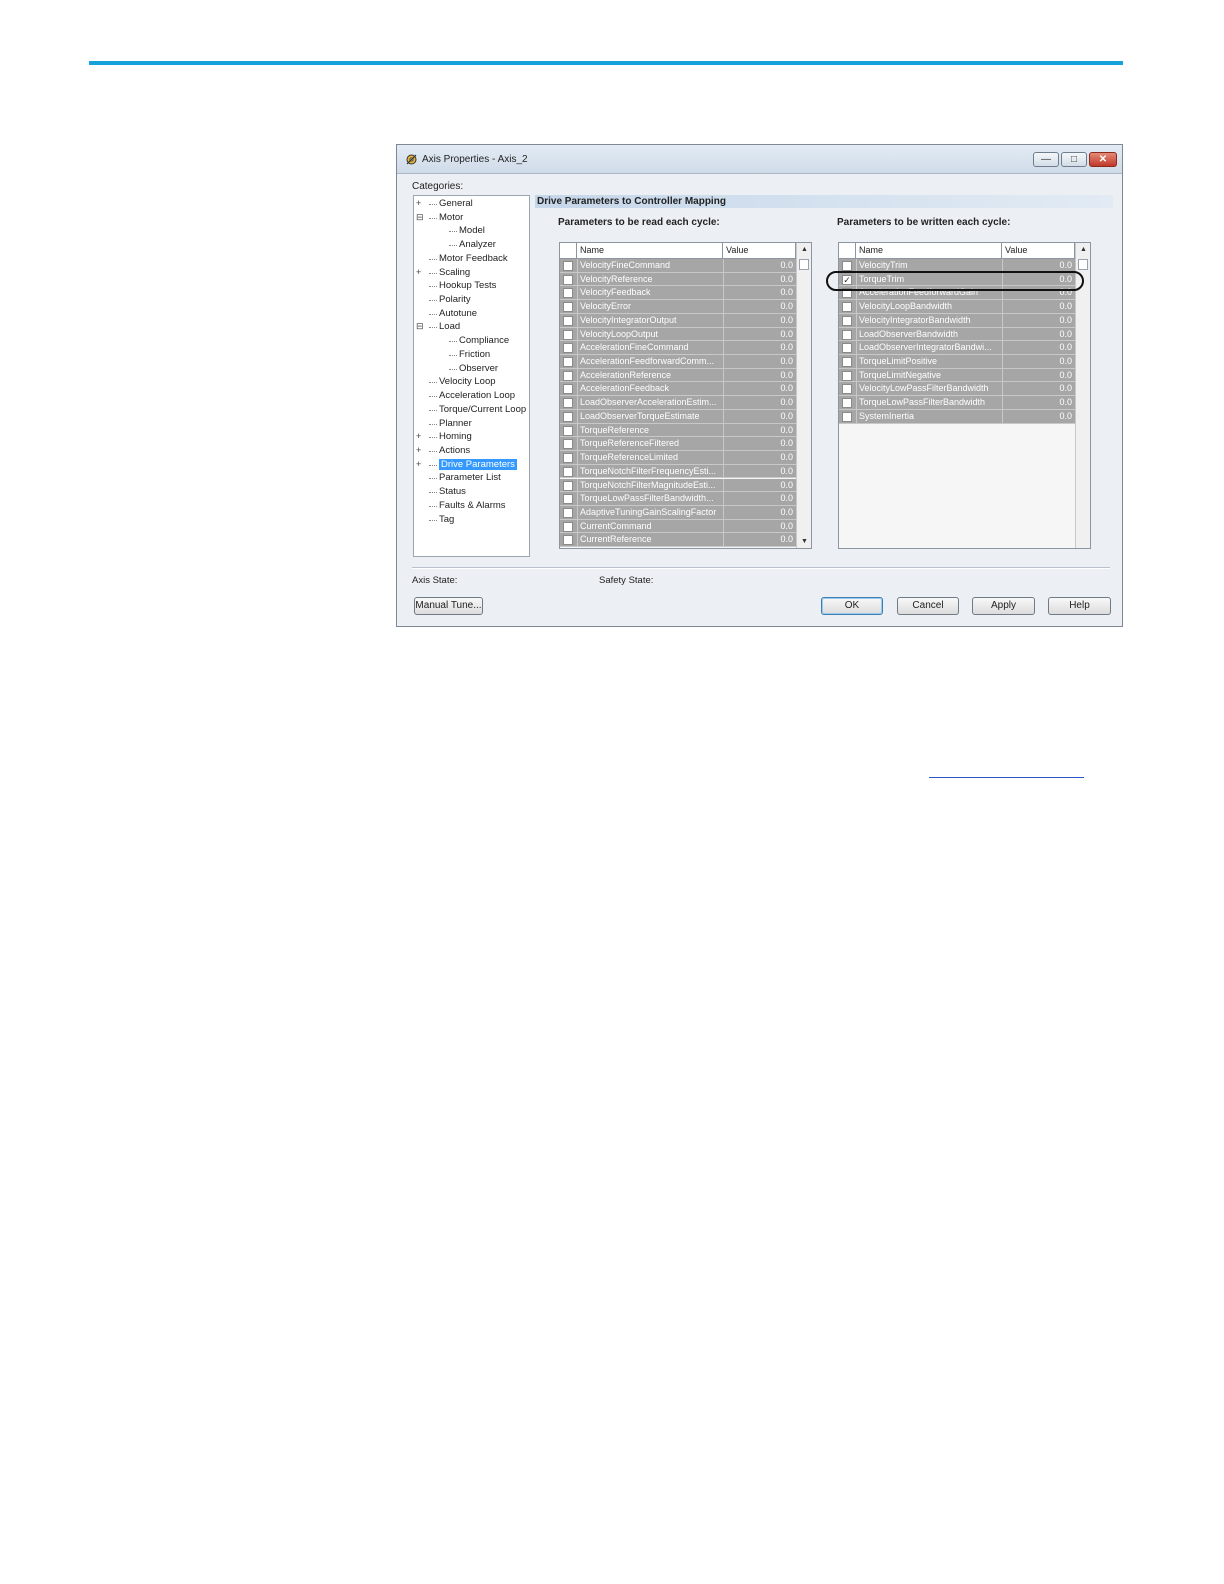  What do you see at coordinates (957, 362) in the screenshot?
I see `table-row: TorqueLimitPositive 0.0` at bounding box center [957, 362].